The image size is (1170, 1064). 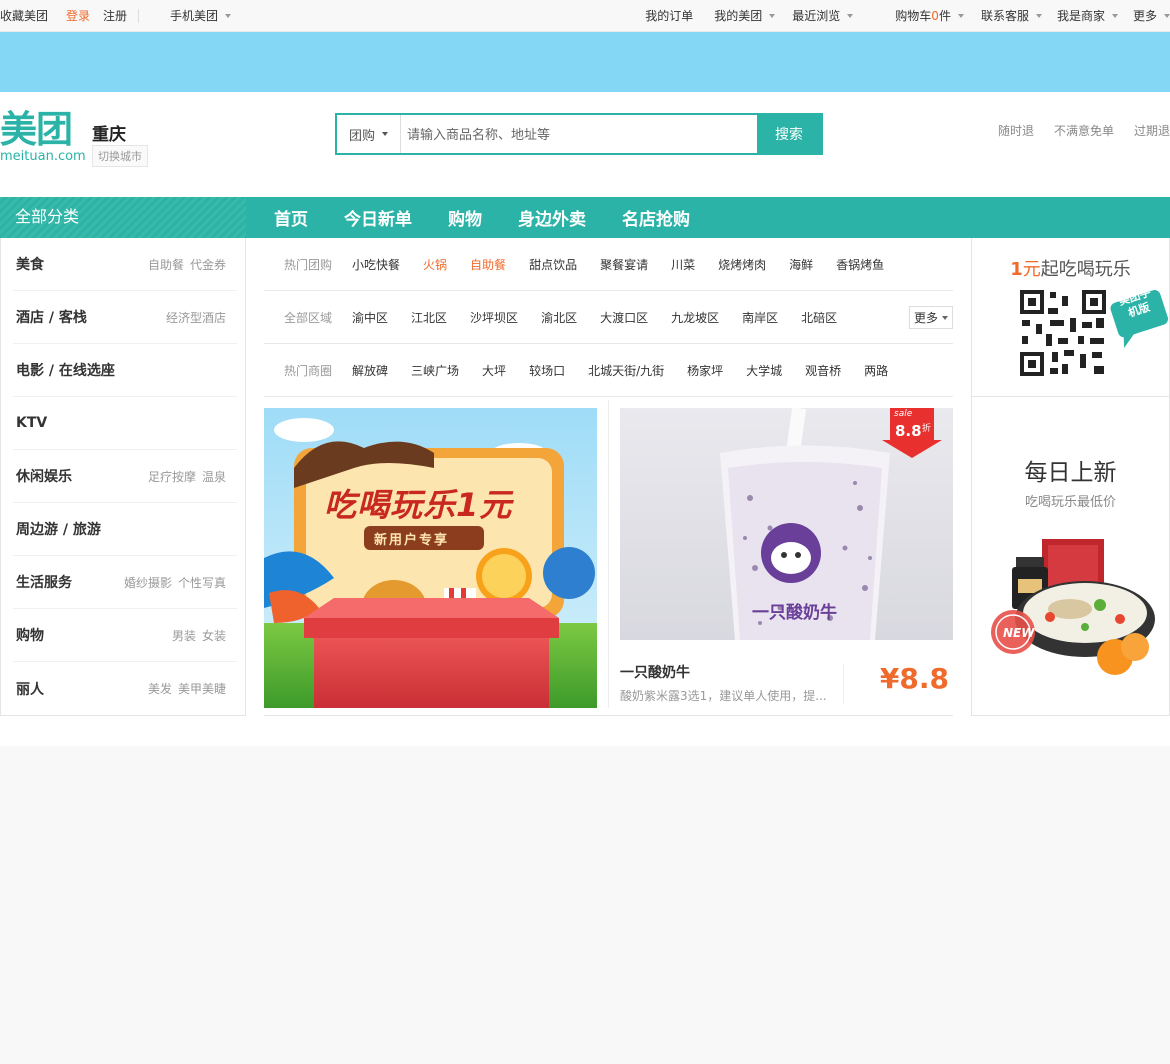 I want to click on subcategory-link: 温泉, so click(x=214, y=476).